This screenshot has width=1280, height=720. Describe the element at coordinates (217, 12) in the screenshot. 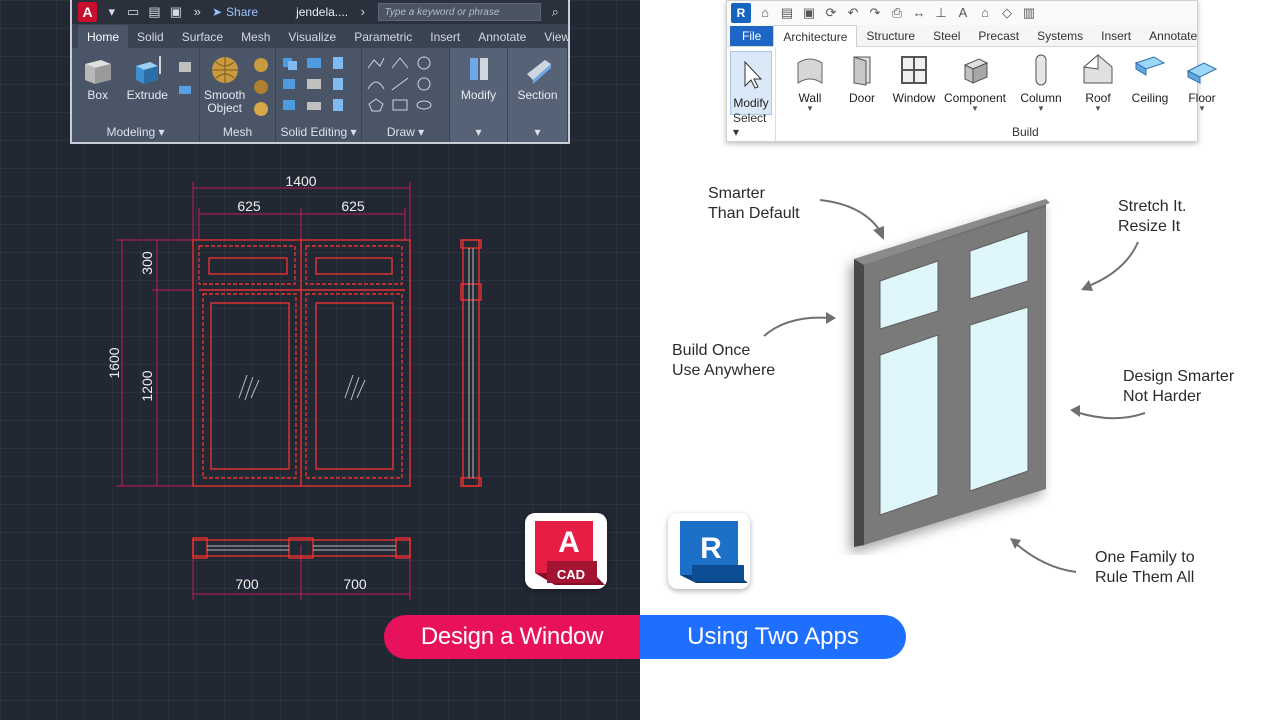

I see `share-icon: ➤` at that location.